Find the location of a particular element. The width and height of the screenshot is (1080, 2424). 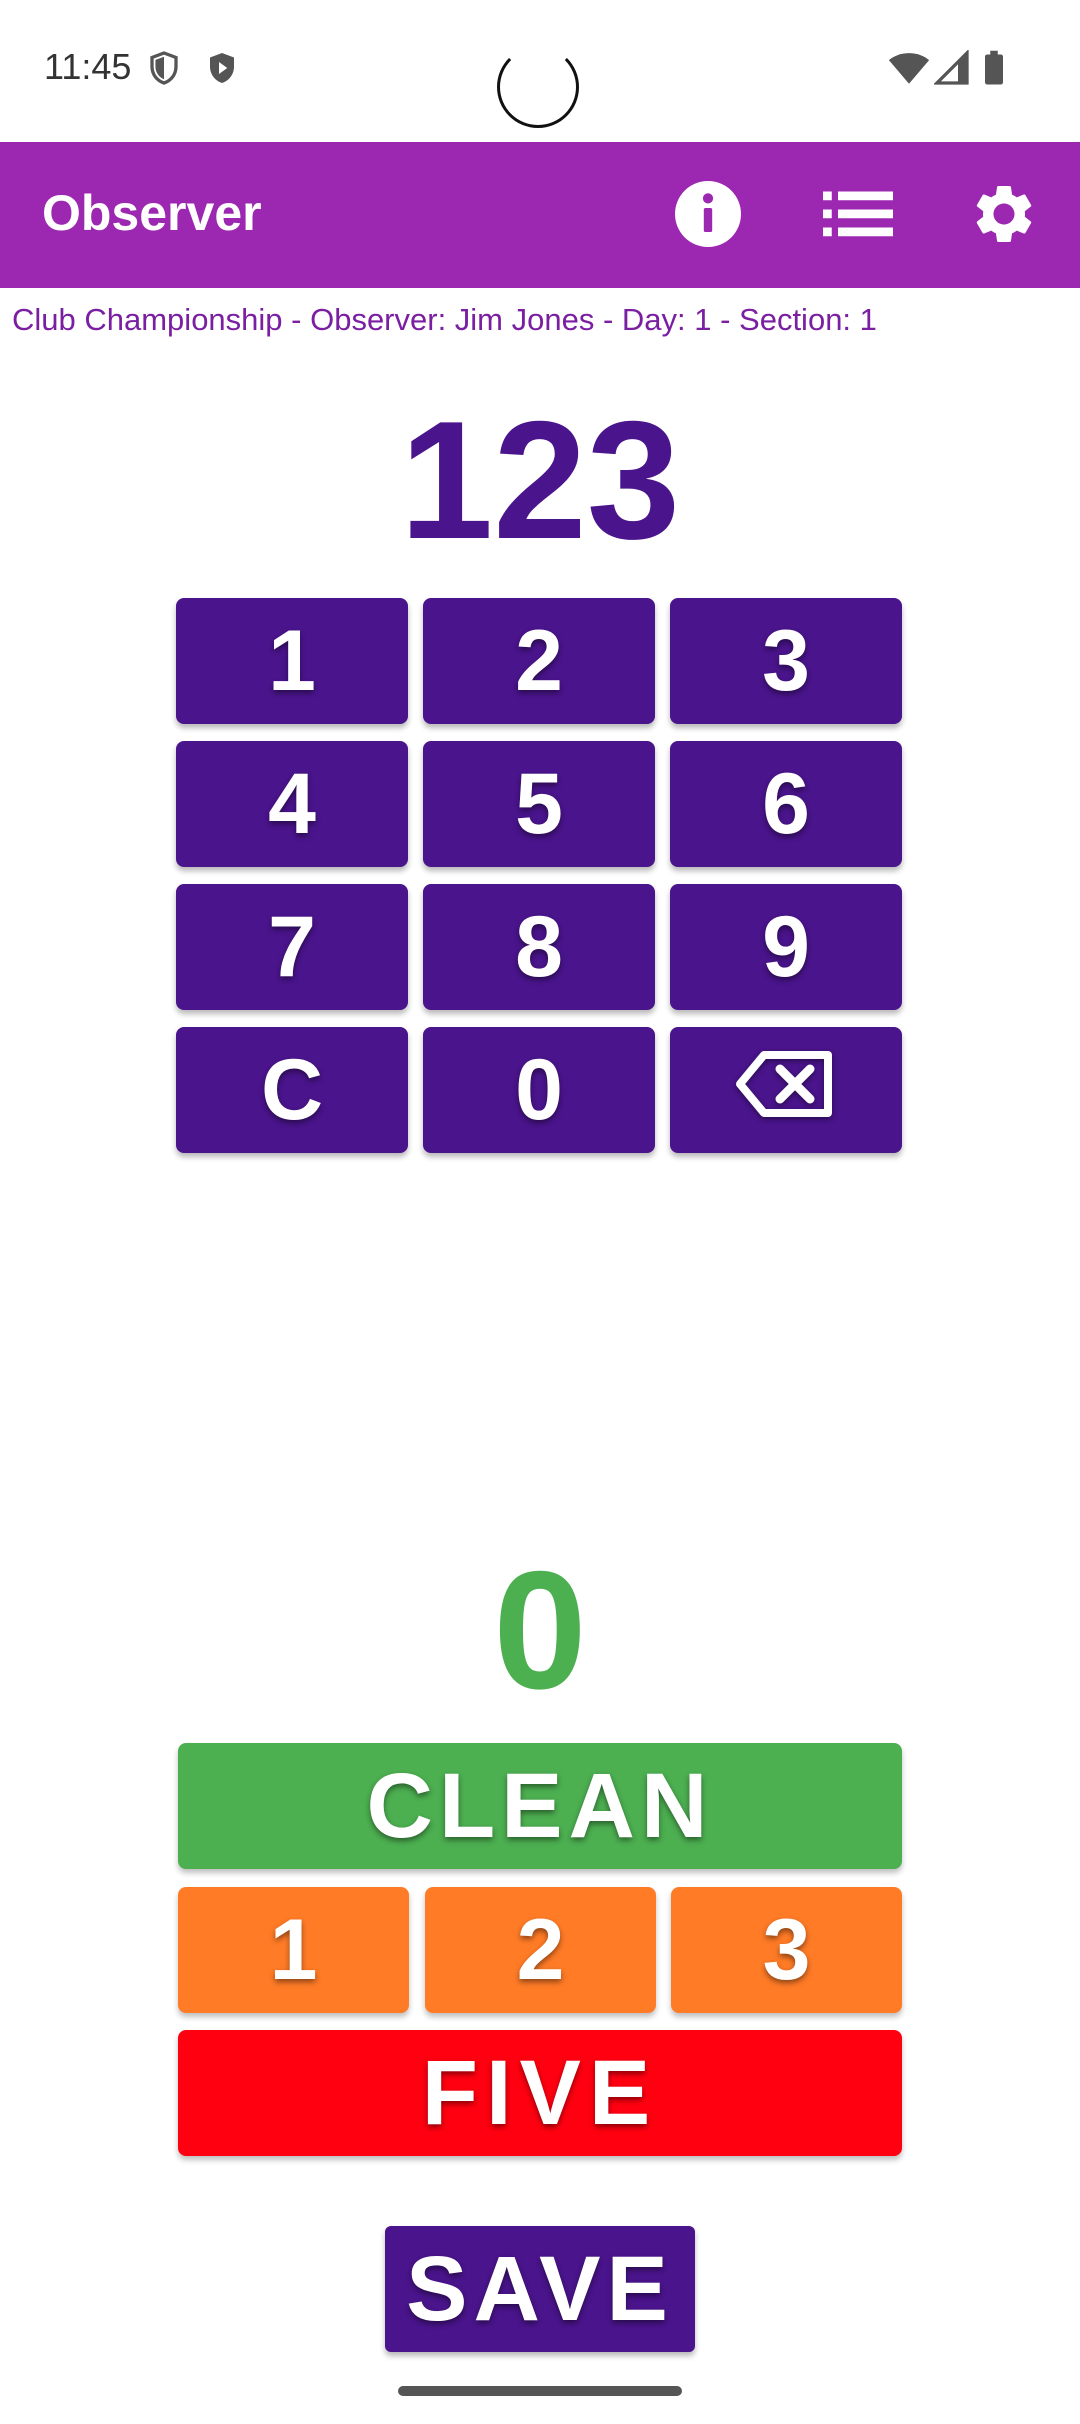

save-button: SAVE is located at coordinates (540, 2289).